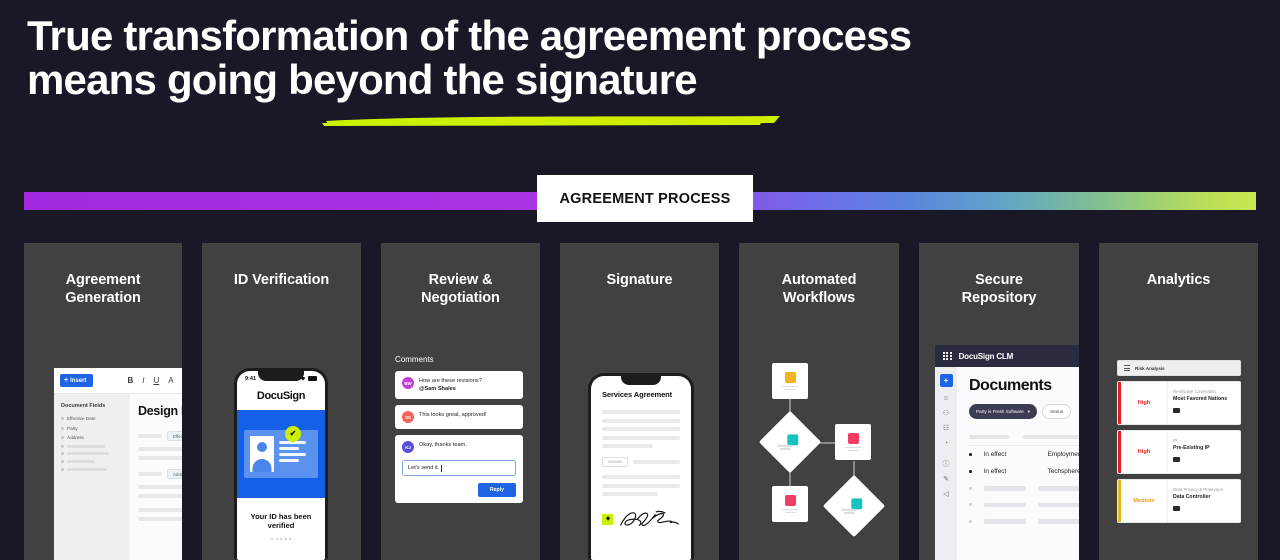 This screenshot has height=560, width=1280. I want to click on avatar-head-icon, so click(262, 447).